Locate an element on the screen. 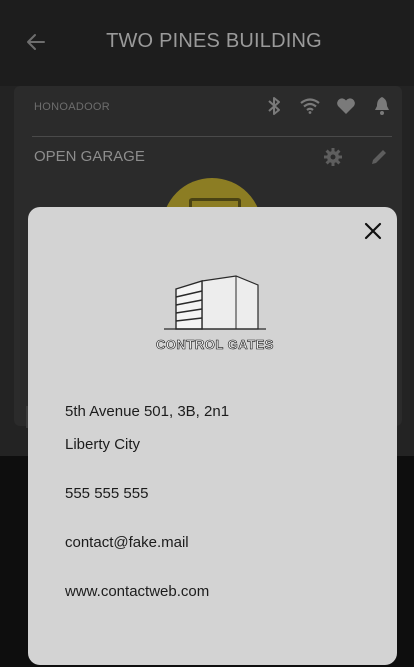 The image size is (414, 667). device-name: HONOADOOR is located at coordinates (72, 107).